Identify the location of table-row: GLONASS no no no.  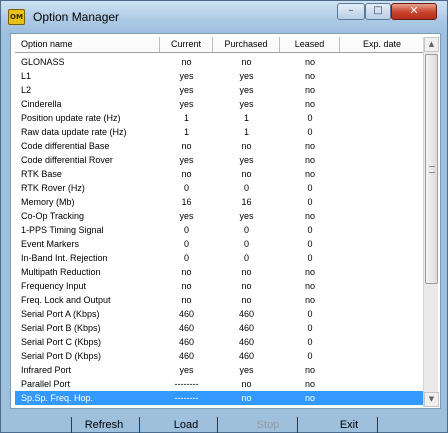
(220, 62).